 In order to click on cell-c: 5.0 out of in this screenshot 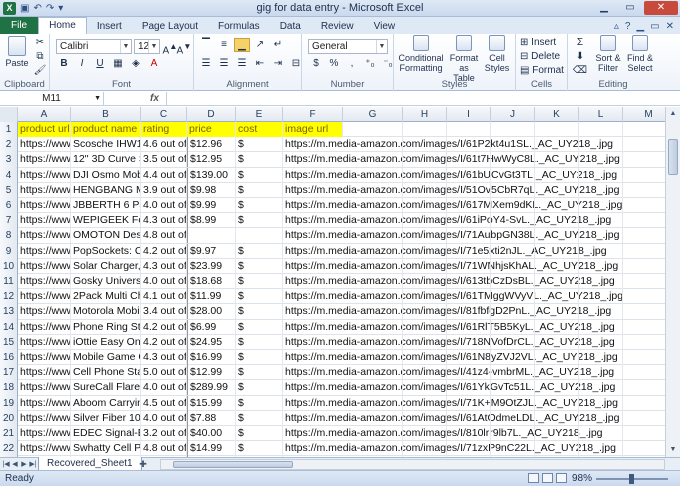, I will do `click(164, 373)`.